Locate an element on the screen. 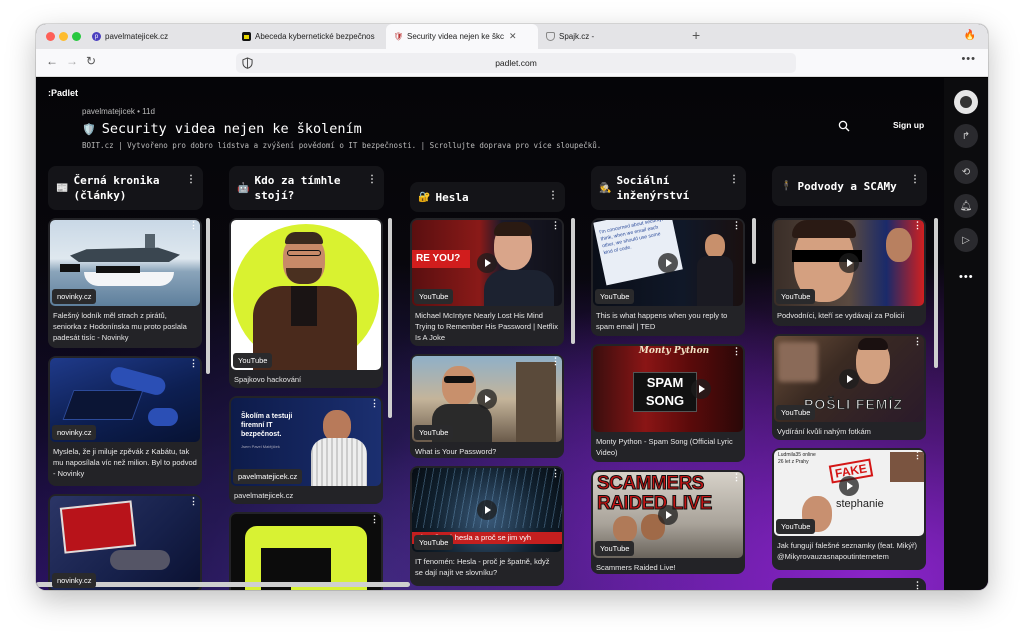  browser-tab-active: 🛡 Security videa nejen ke škc ✕ is located at coordinates (462, 36).